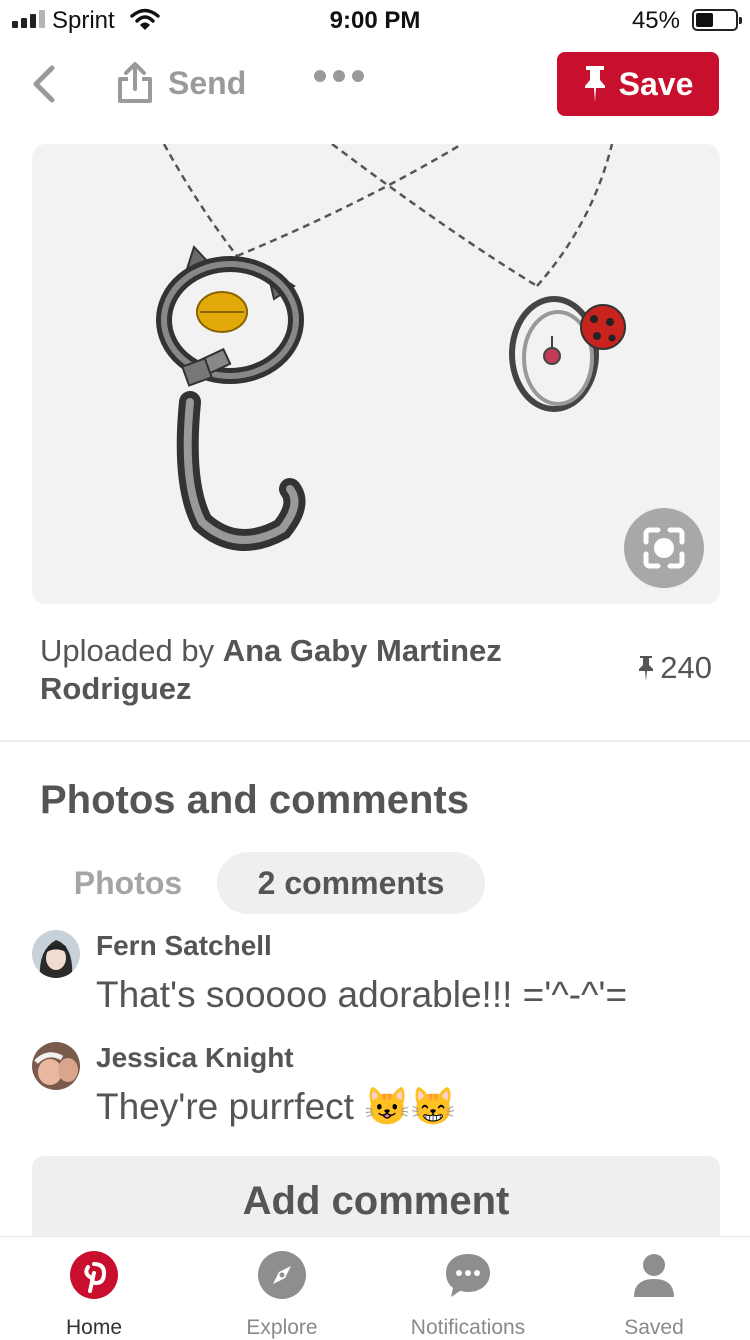 This screenshot has height=1340, width=750. Describe the element at coordinates (375, 85) in the screenshot. I see `pin-toolbar: Send Save` at that location.